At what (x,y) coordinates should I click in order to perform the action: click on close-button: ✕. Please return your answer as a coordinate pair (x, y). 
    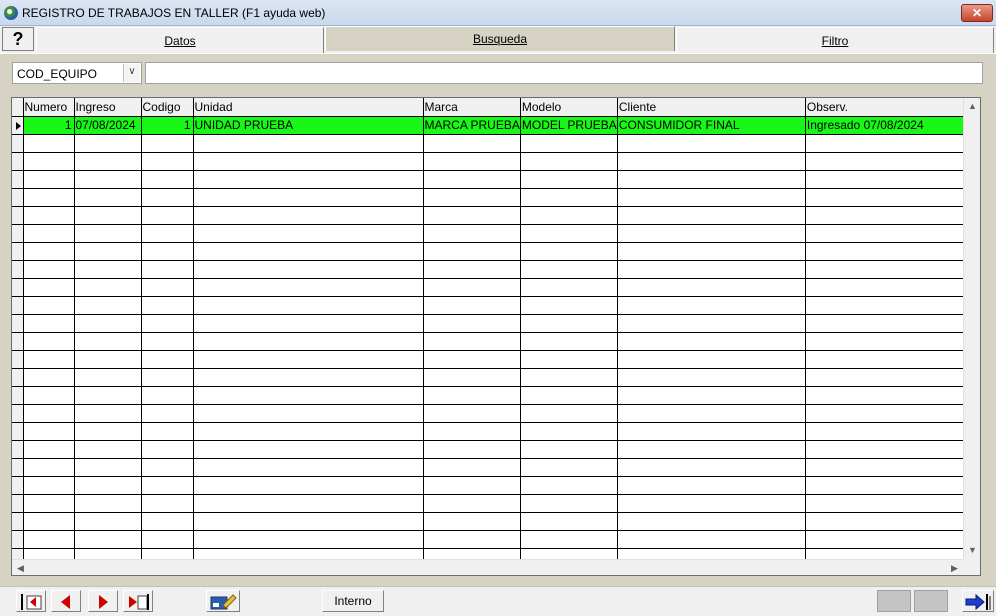
    Looking at the image, I should click on (977, 13).